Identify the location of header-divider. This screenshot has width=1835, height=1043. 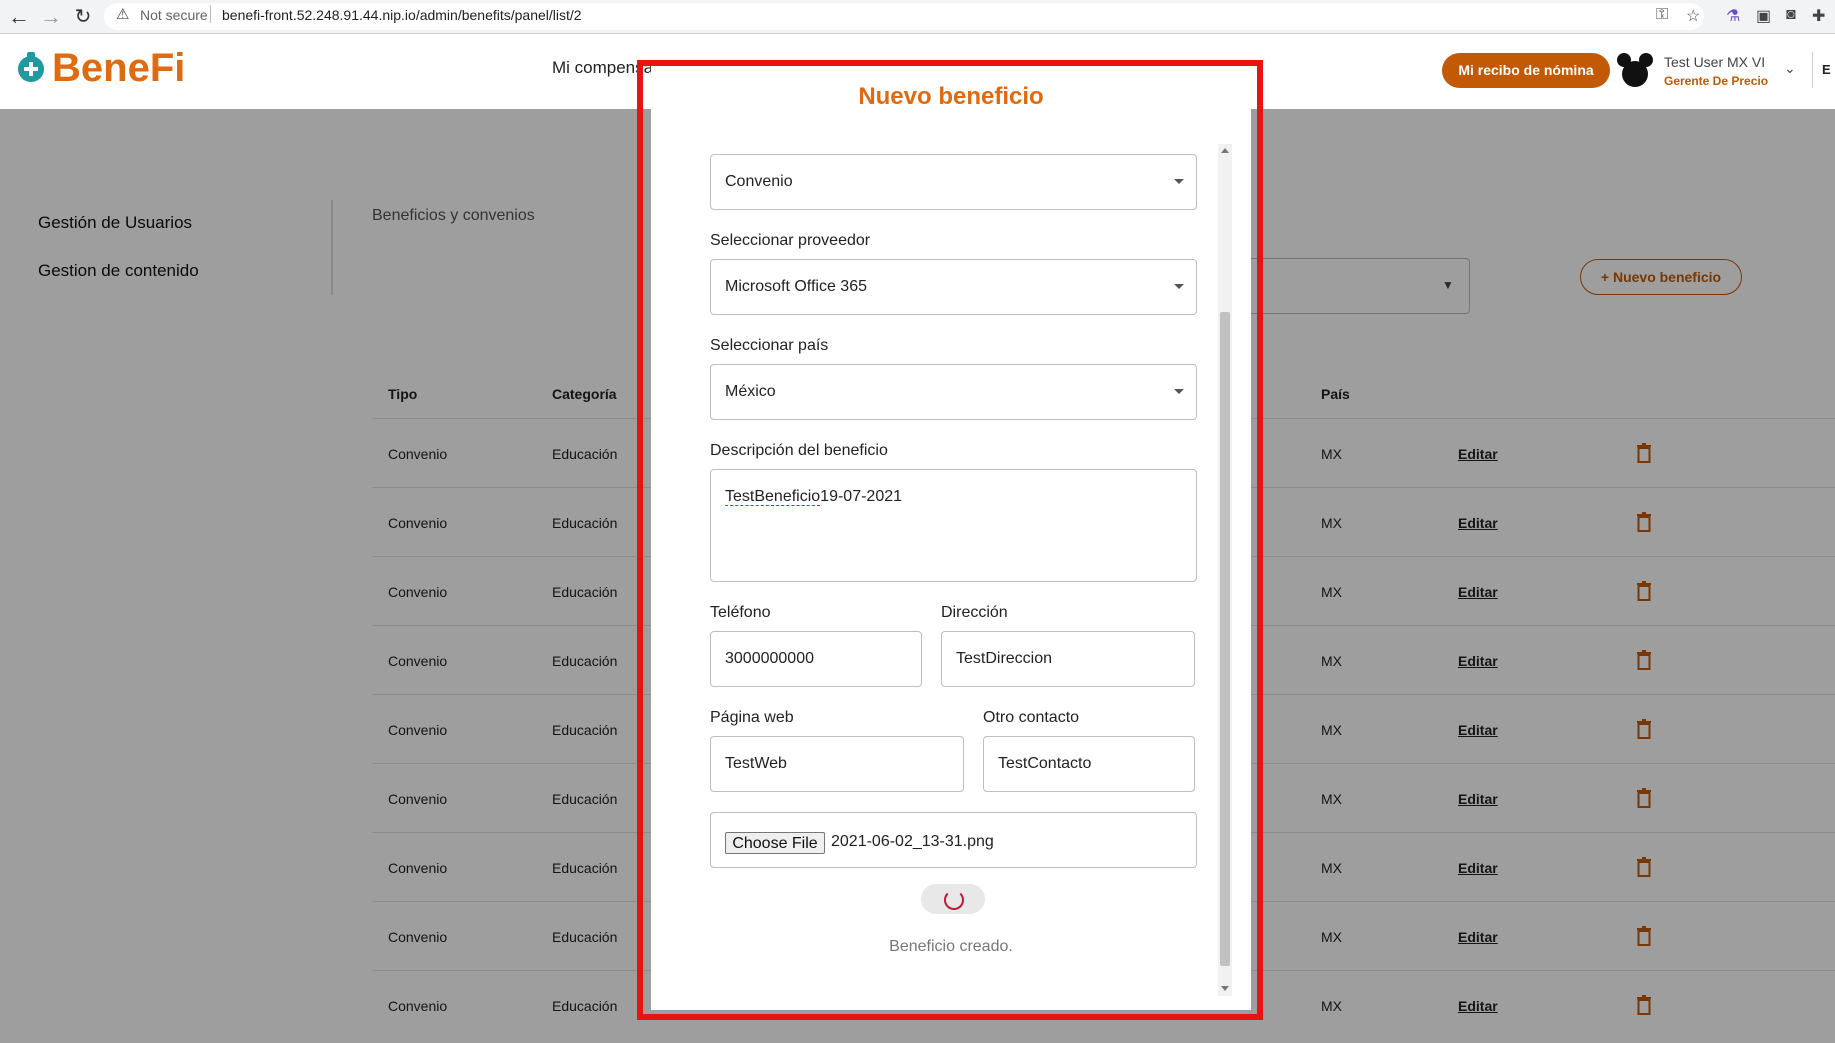
(1812, 70).